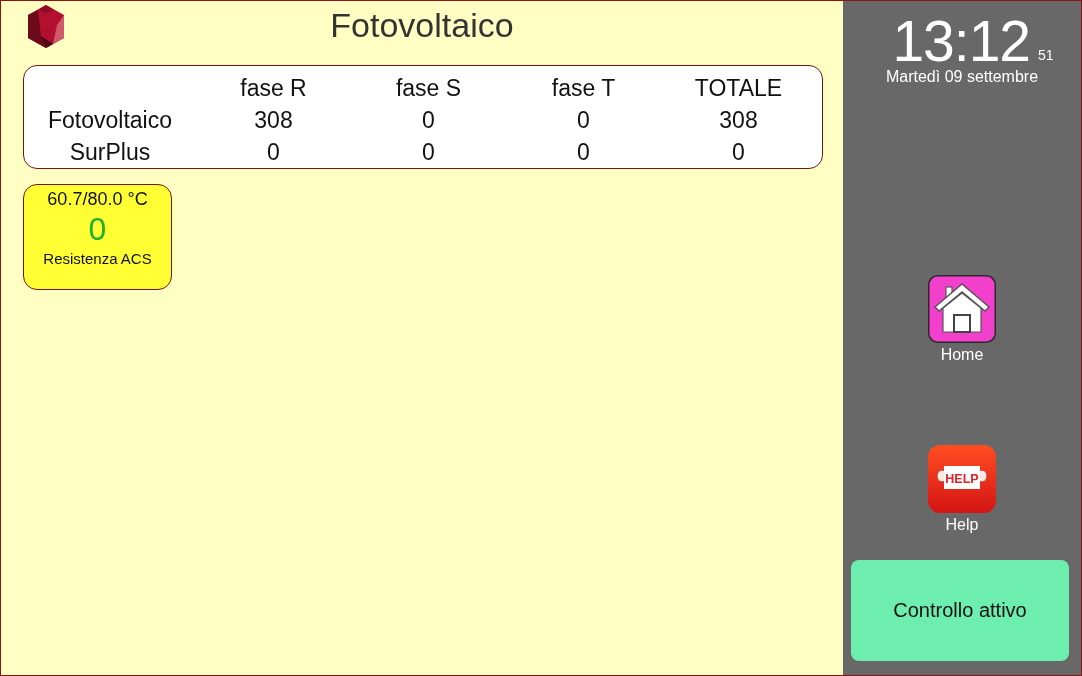 This screenshot has width=1082, height=676. Describe the element at coordinates (583, 88) in the screenshot. I see `column-header: fase T` at that location.